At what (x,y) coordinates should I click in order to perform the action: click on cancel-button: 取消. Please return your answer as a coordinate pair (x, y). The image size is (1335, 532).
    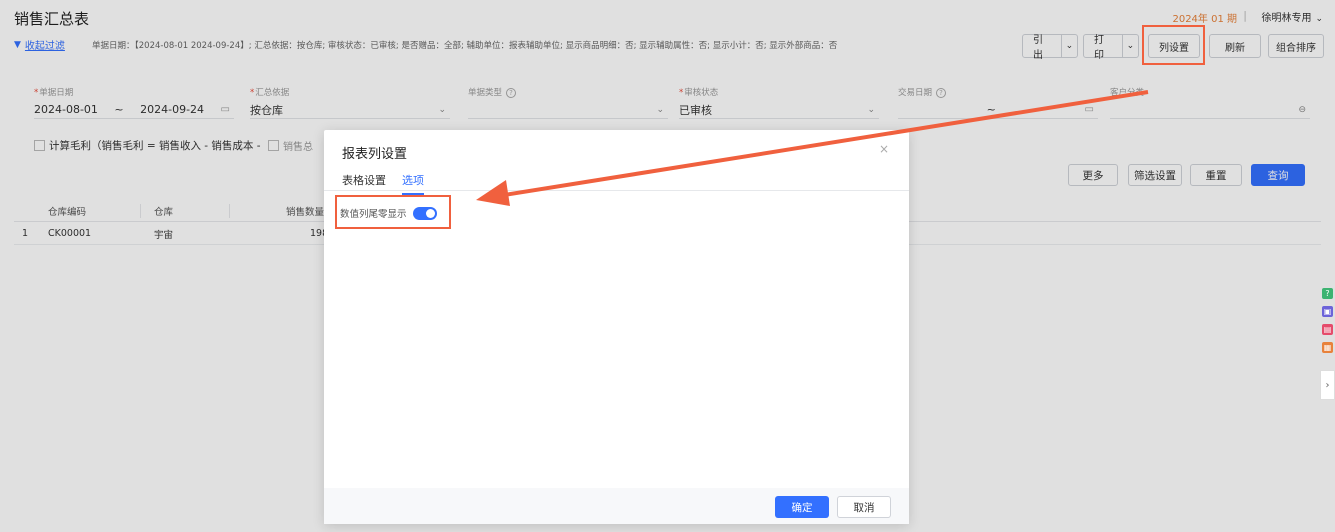
    Looking at the image, I should click on (864, 507).